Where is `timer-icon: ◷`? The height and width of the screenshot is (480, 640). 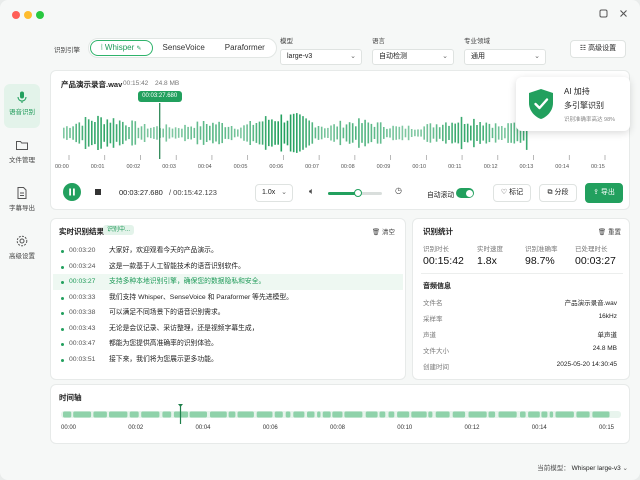
timer-icon: ◷ is located at coordinates (398, 190).